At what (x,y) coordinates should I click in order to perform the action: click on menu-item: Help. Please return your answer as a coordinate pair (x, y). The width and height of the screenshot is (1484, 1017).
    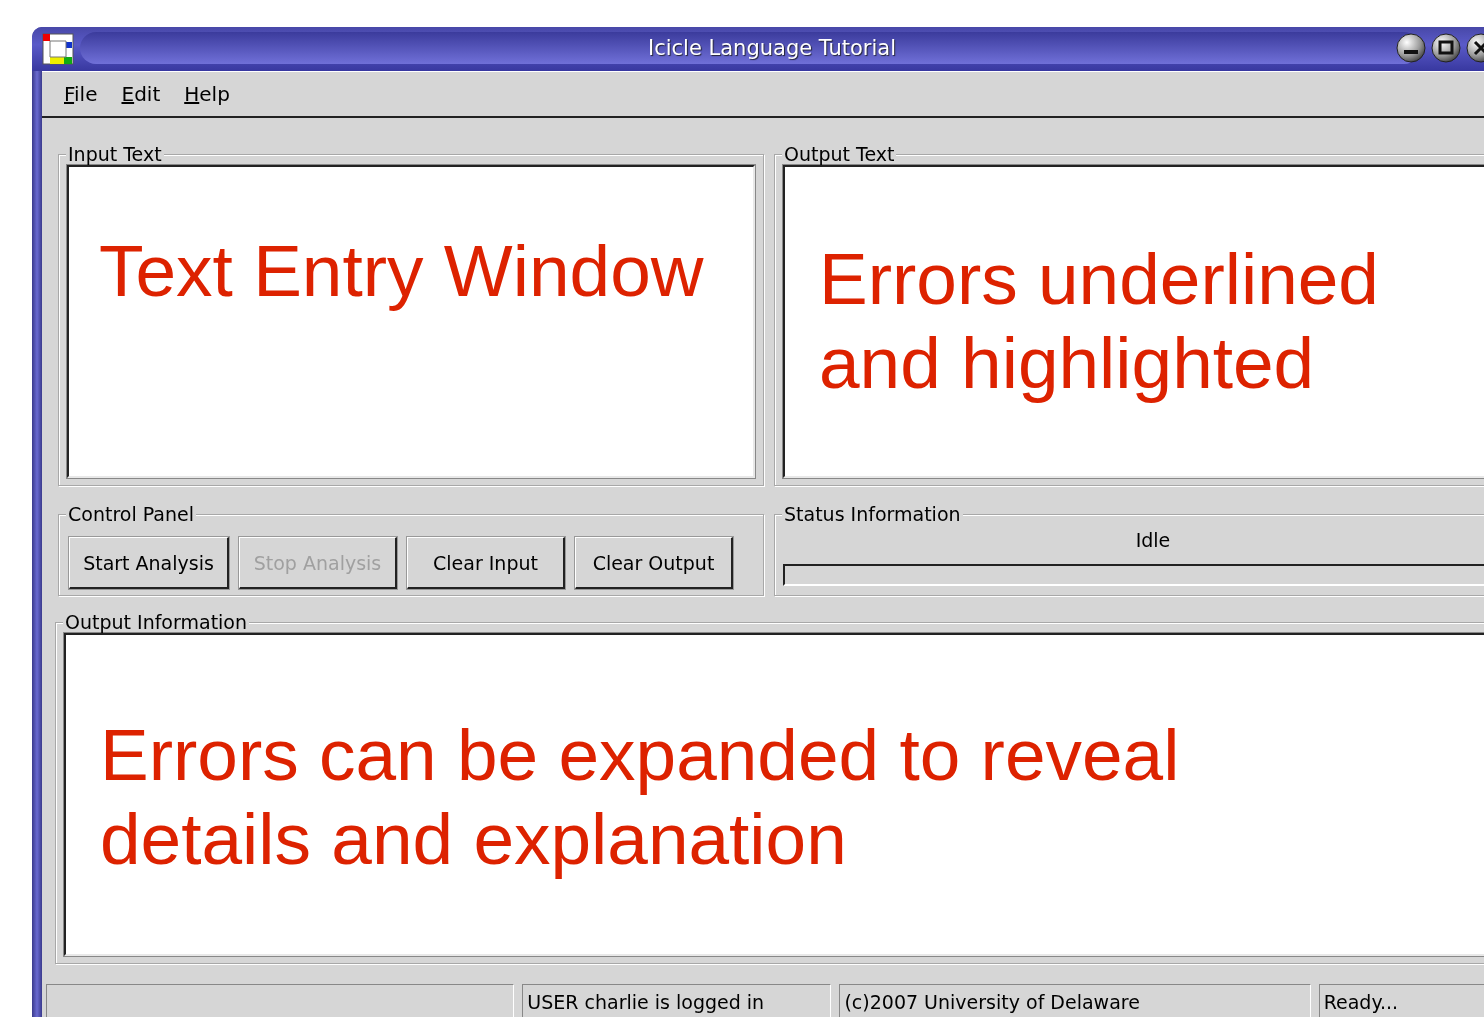
    Looking at the image, I should click on (207, 94).